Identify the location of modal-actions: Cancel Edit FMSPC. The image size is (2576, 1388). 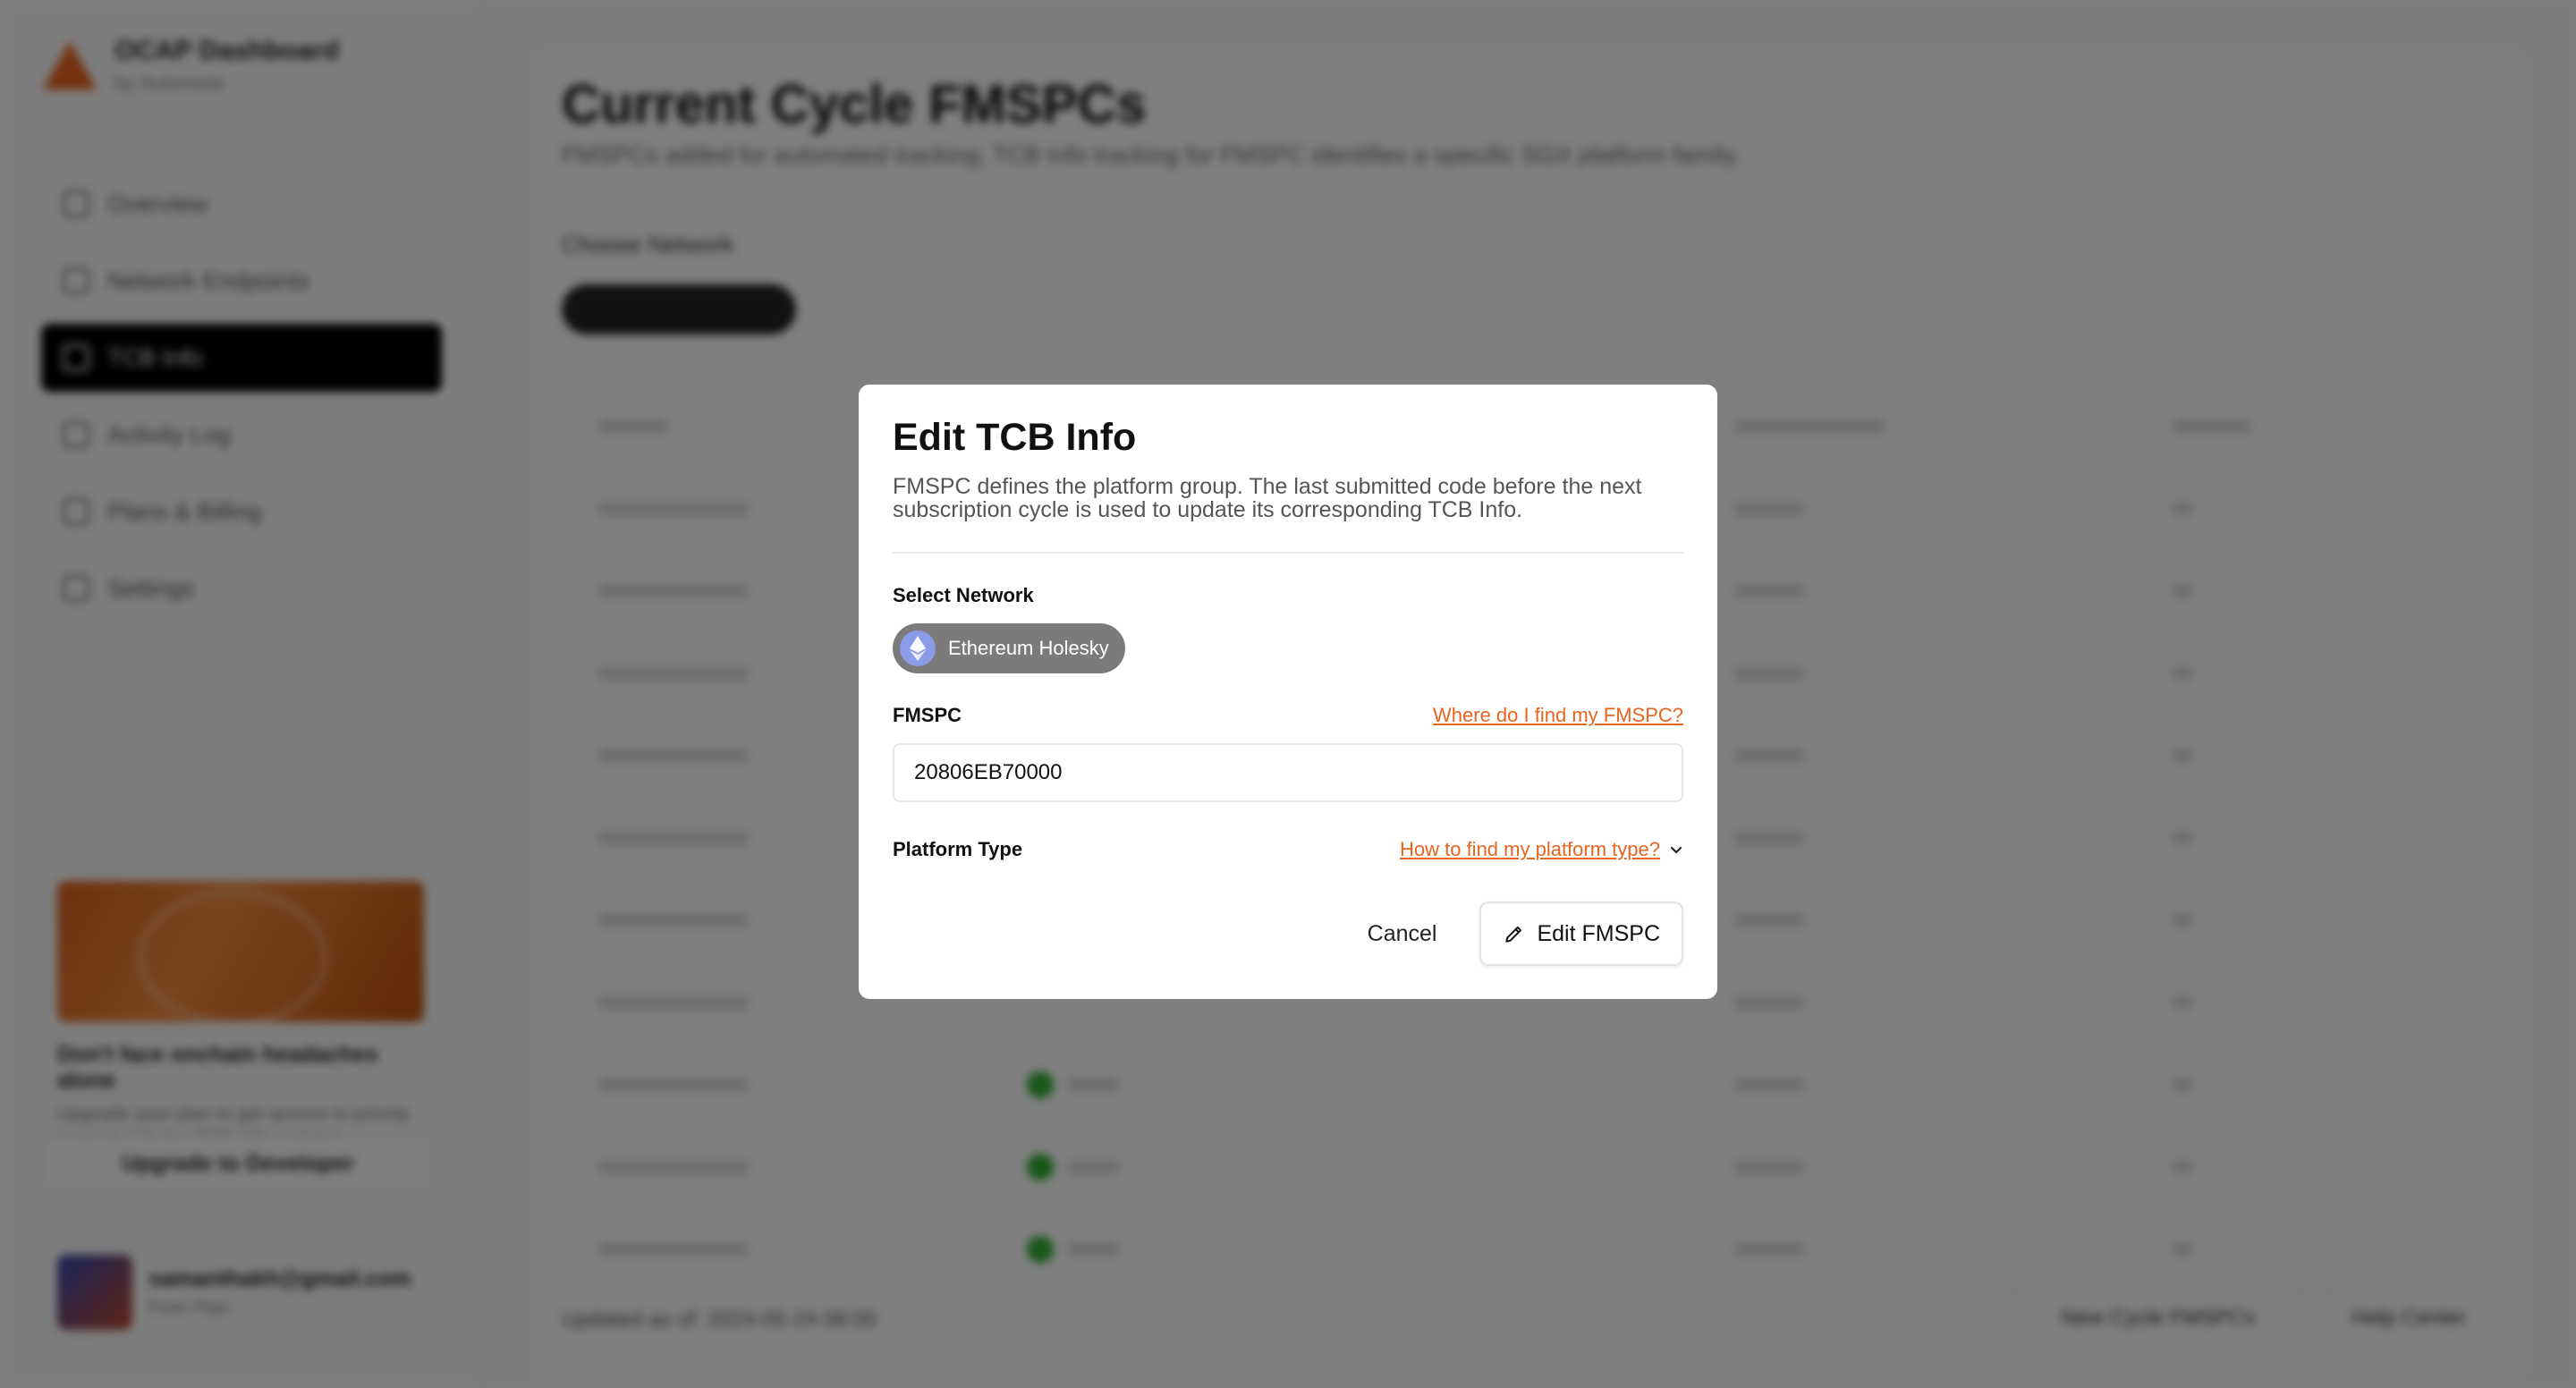
(1517, 934).